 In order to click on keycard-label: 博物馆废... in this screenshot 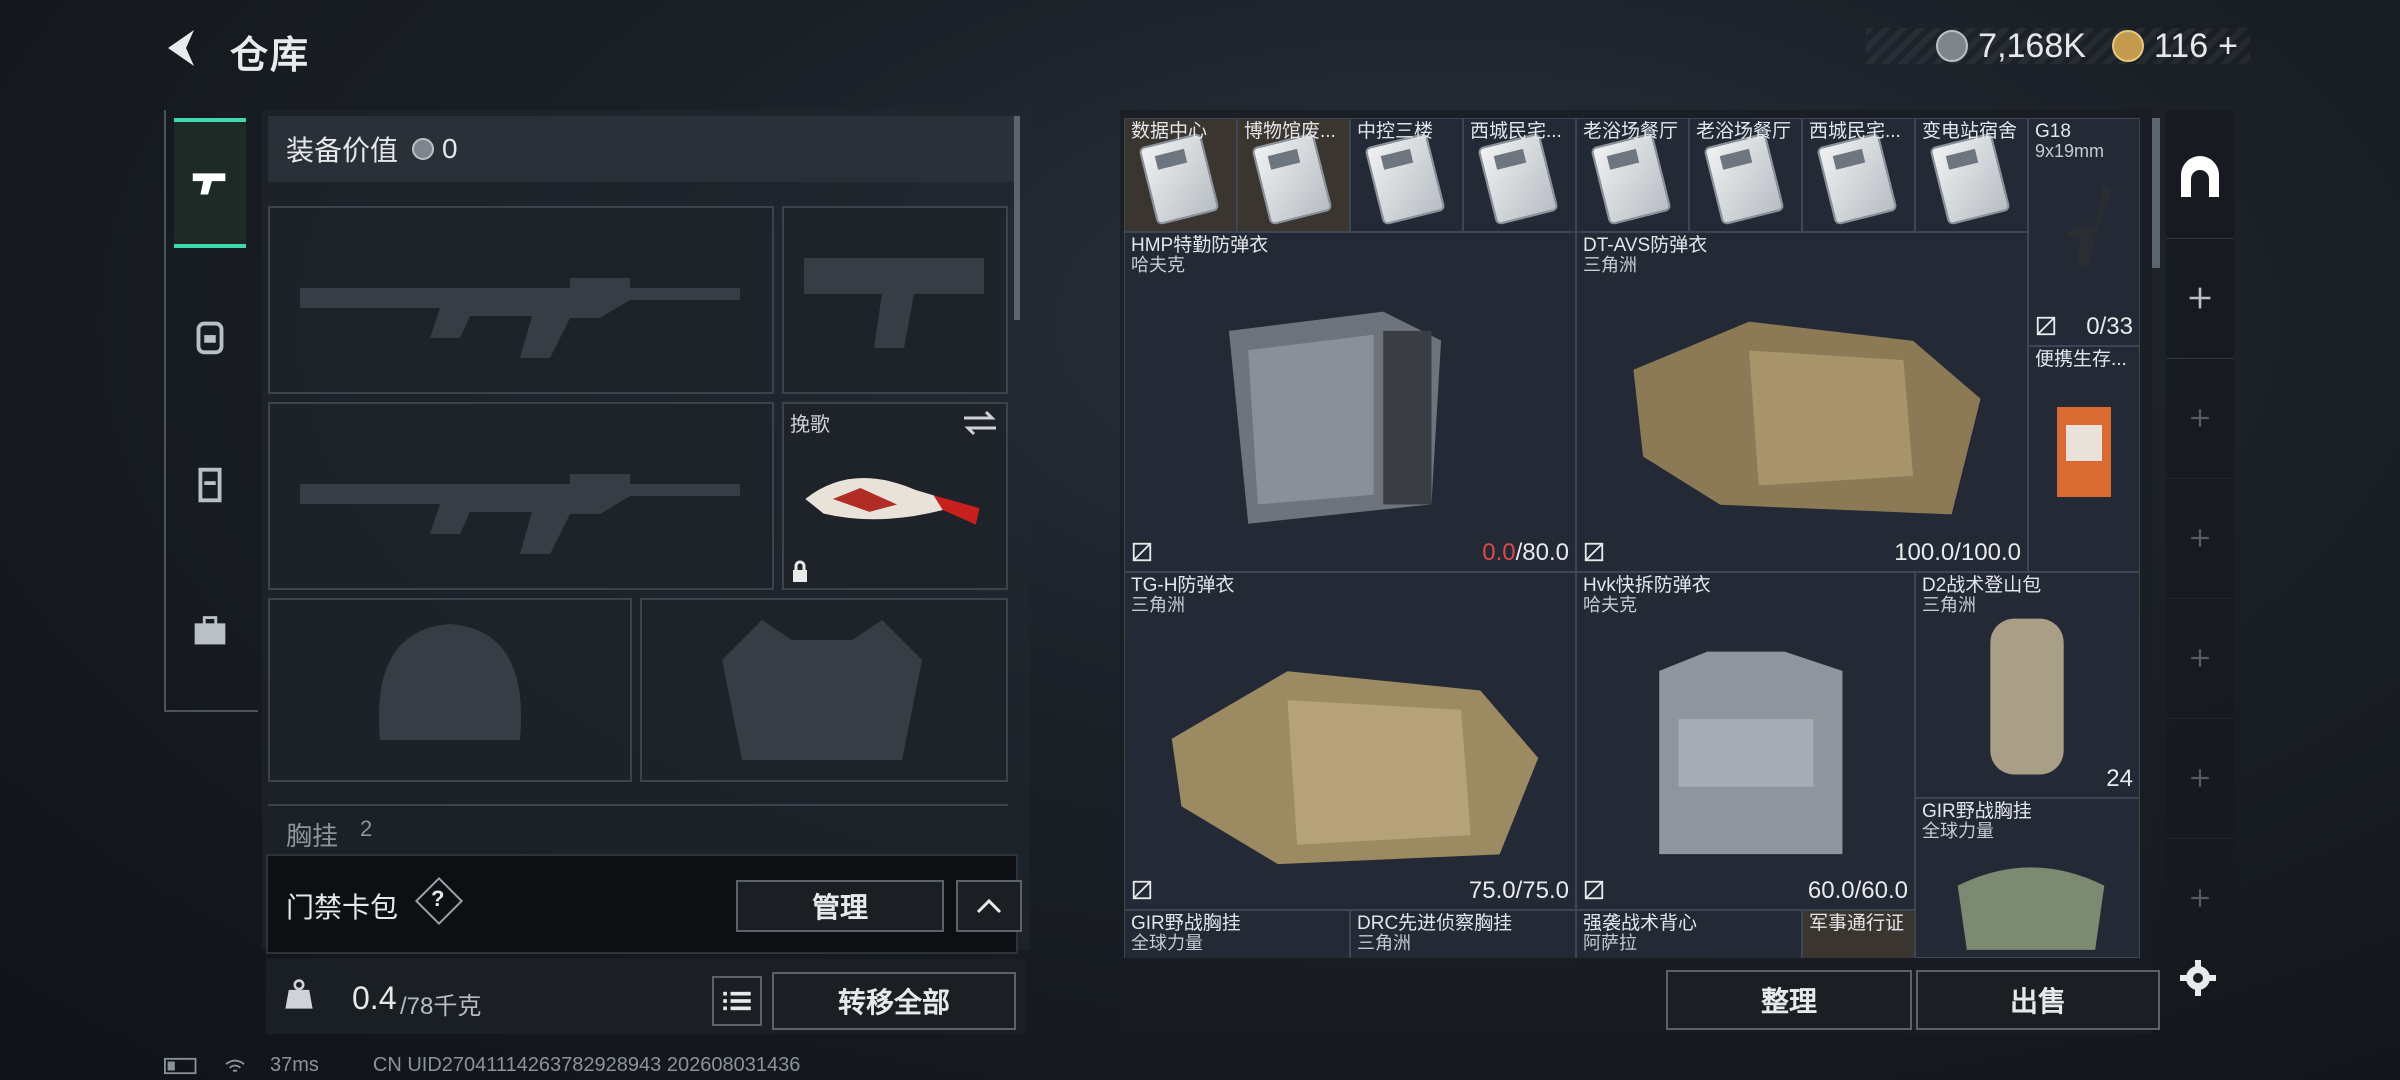, I will do `click(1290, 131)`.